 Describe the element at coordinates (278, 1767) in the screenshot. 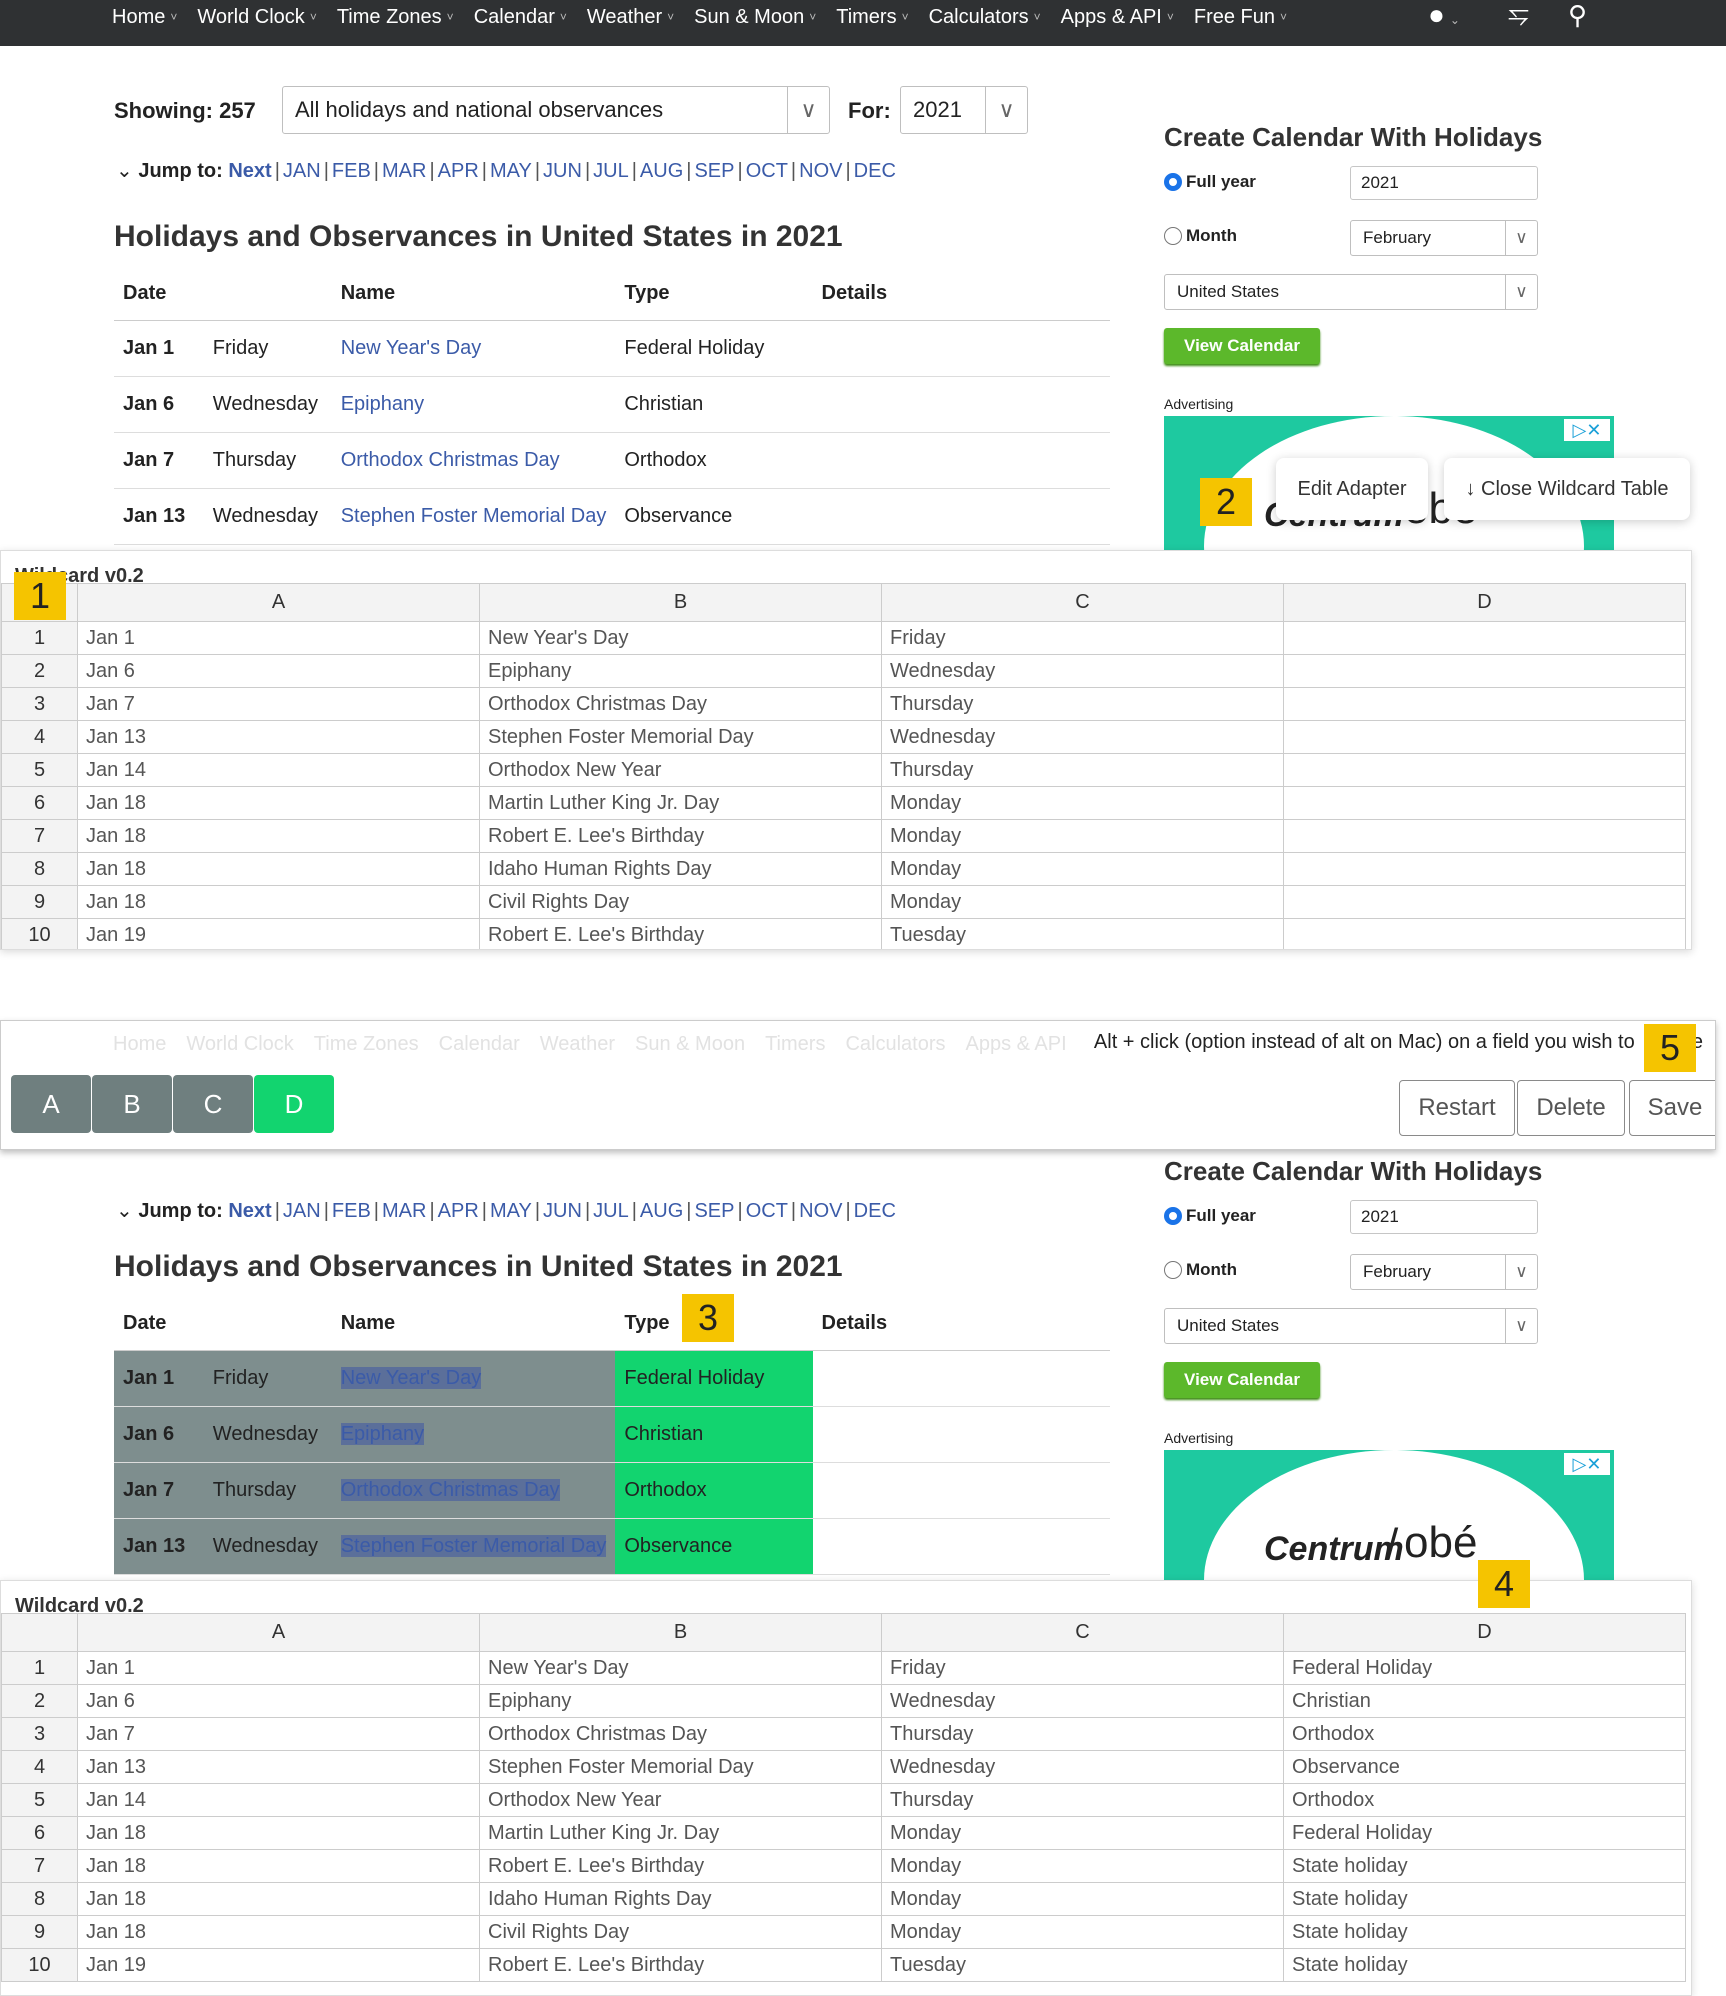

I see `grid-cell: Jan 13` at that location.